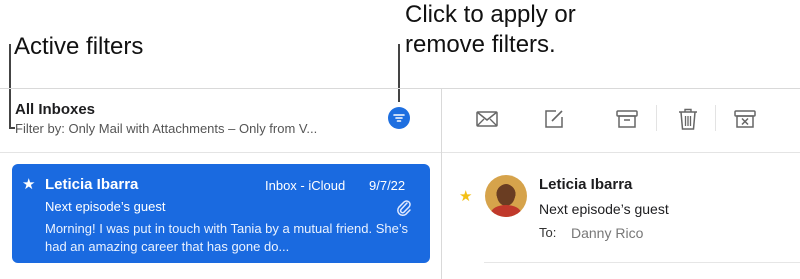 The height and width of the screenshot is (279, 800). What do you see at coordinates (607, 233) in the screenshot?
I see `detail-recipient: Danny Rico` at bounding box center [607, 233].